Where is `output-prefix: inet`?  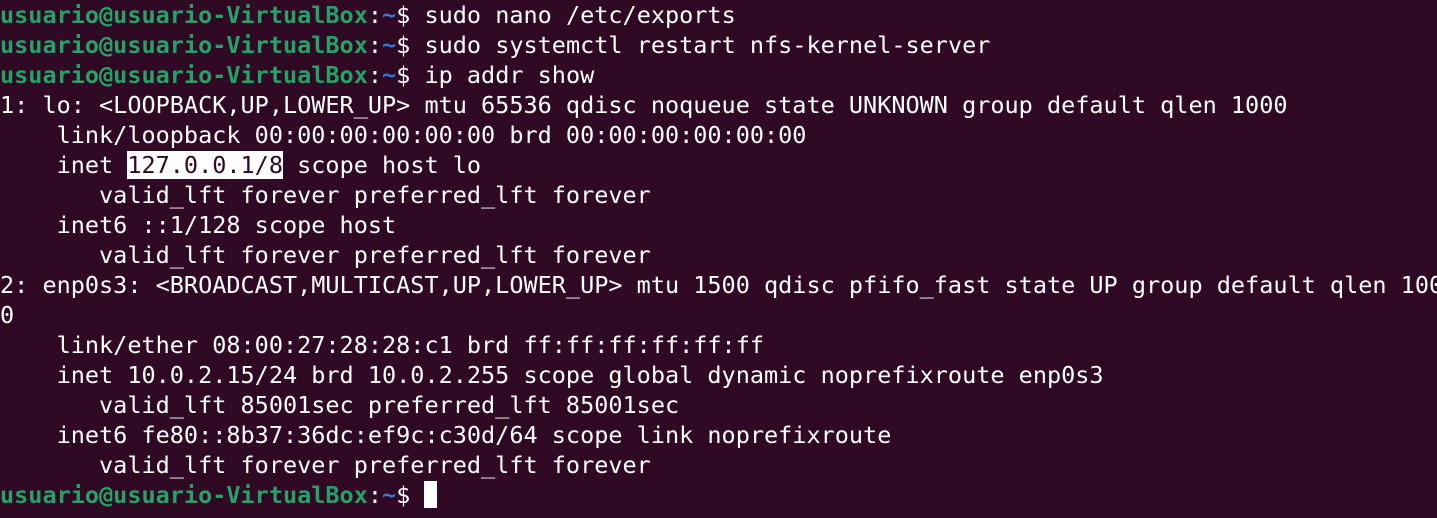
output-prefix: inet is located at coordinates (64, 165).